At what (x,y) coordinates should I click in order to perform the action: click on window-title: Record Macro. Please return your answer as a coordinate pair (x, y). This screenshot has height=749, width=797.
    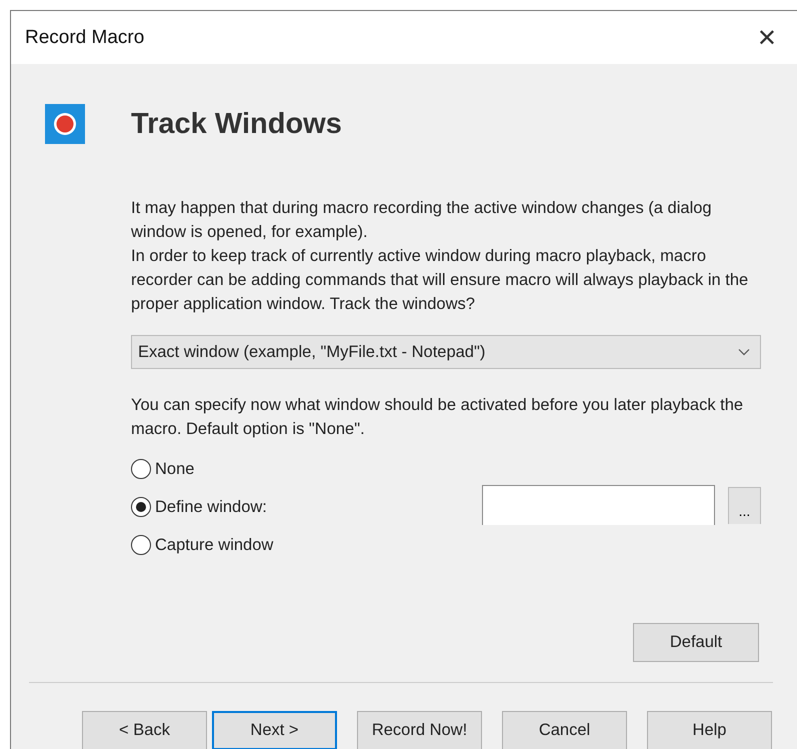
    Looking at the image, I should click on (84, 37).